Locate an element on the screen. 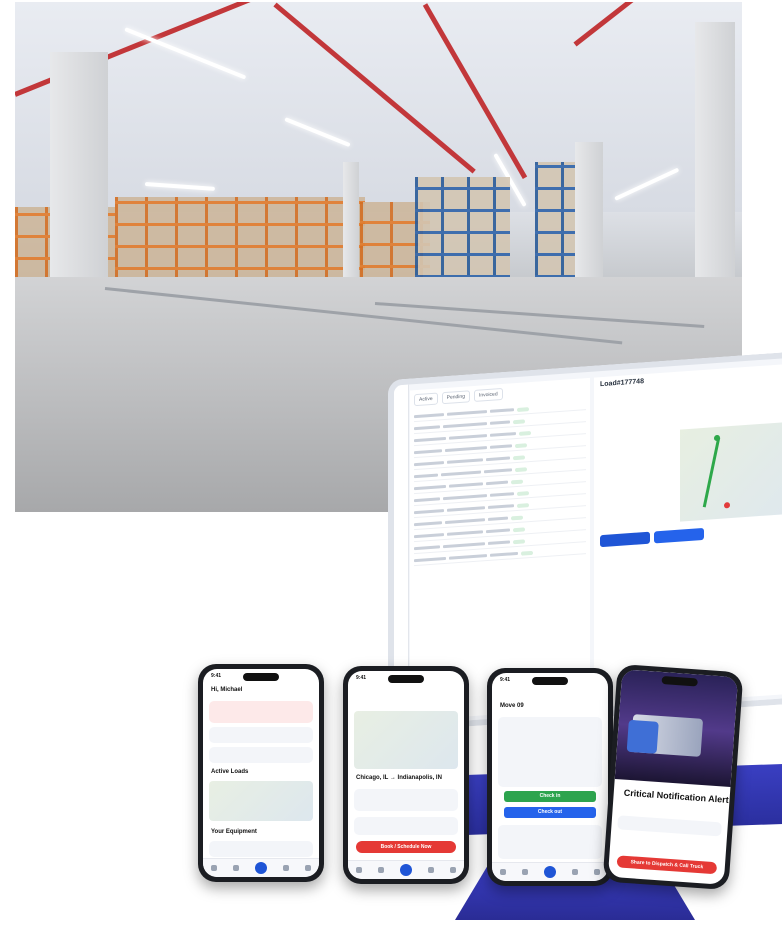  tab-invoiced: Invoiced is located at coordinates (488, 394).